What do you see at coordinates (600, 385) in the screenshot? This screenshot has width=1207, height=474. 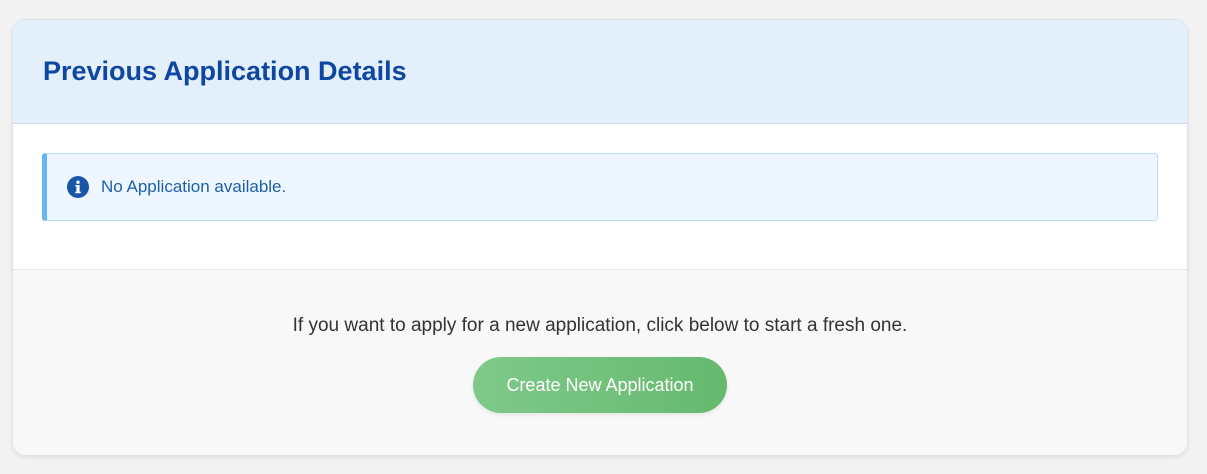 I see `create-new-application-button: Create New Application` at bounding box center [600, 385].